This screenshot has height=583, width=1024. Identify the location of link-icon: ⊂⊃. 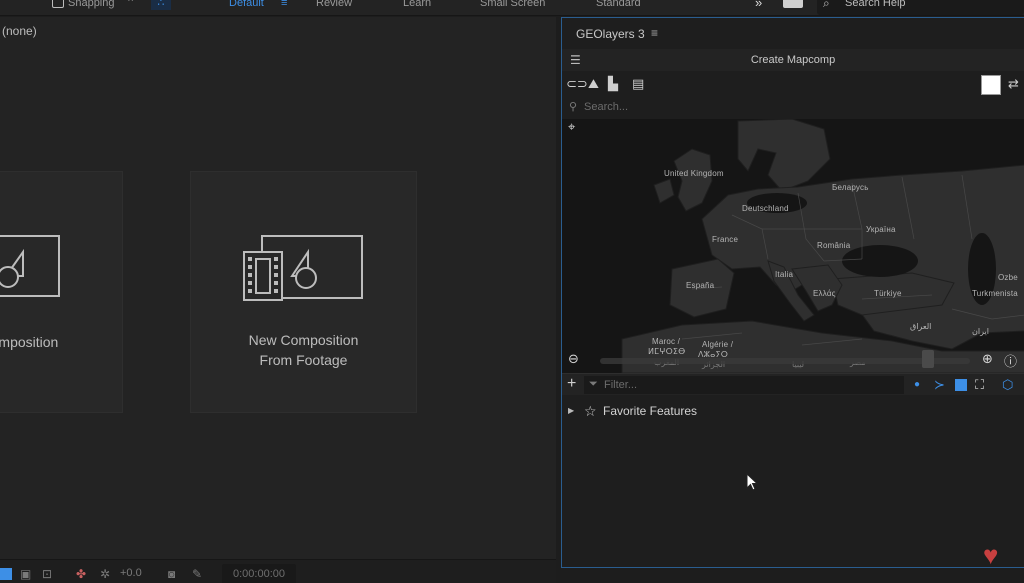
(577, 84).